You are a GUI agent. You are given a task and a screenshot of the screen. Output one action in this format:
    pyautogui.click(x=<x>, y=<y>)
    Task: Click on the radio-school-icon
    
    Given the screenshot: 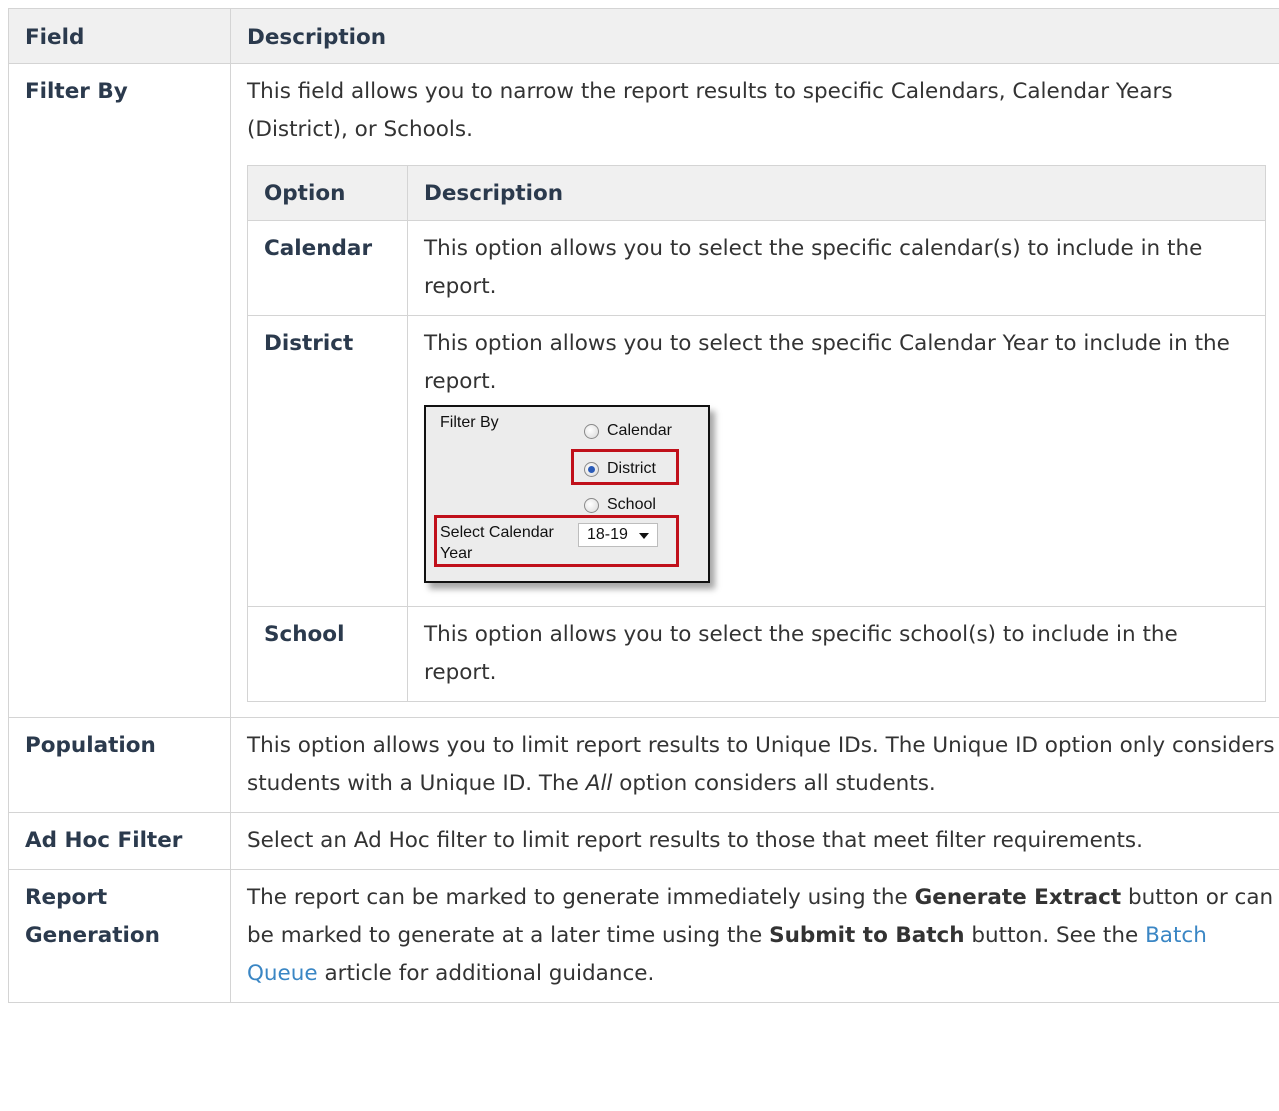 What is the action you would take?
    pyautogui.click(x=591, y=505)
    